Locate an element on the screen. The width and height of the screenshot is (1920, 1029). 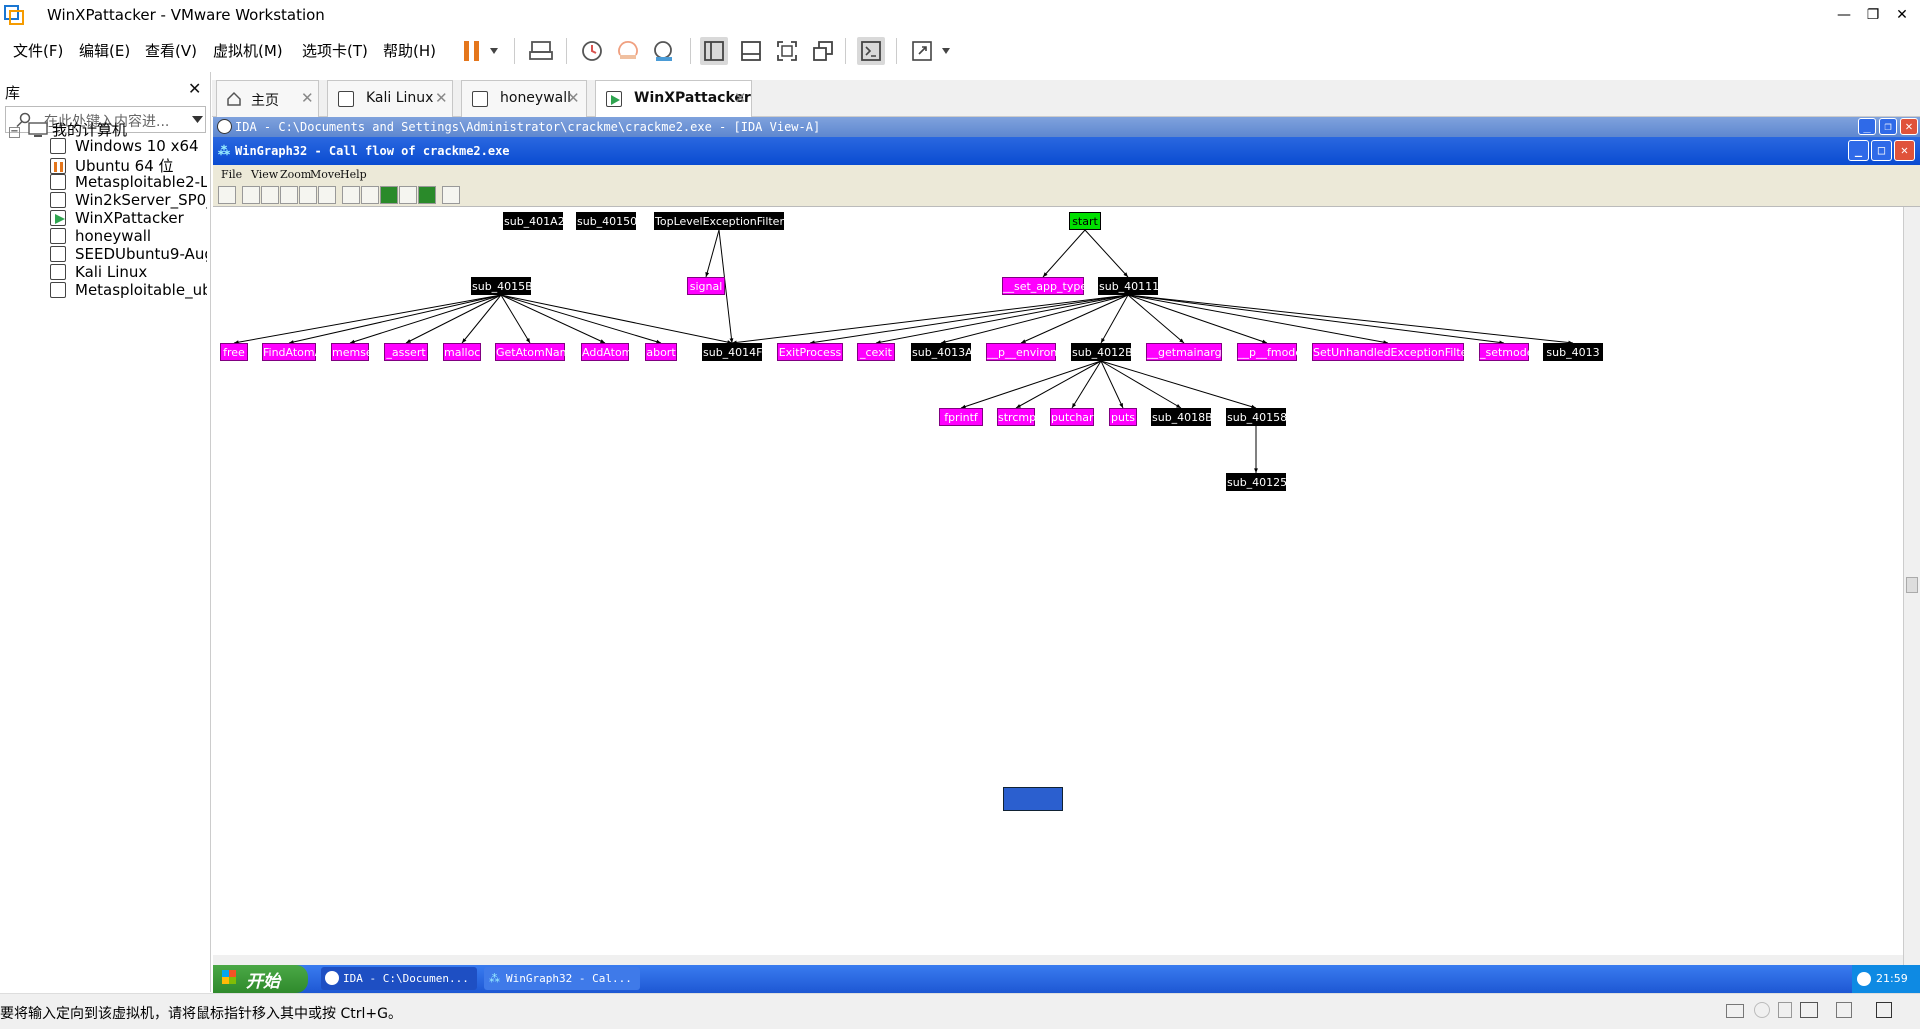
menu-tabs: 选项卡(T) is located at coordinates (335, 50).